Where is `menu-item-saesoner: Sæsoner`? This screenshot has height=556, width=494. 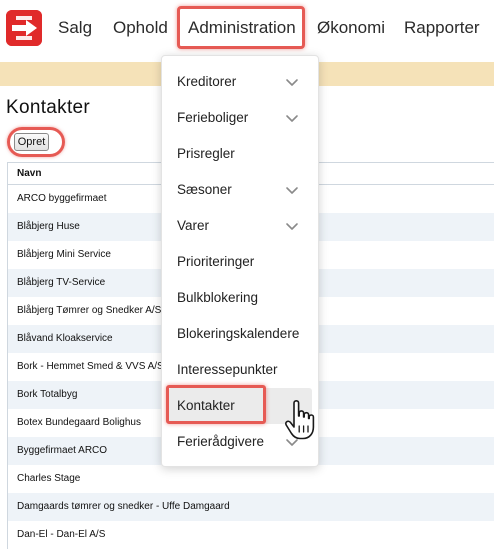
menu-item-saesoner: Sæsoner is located at coordinates (241, 190).